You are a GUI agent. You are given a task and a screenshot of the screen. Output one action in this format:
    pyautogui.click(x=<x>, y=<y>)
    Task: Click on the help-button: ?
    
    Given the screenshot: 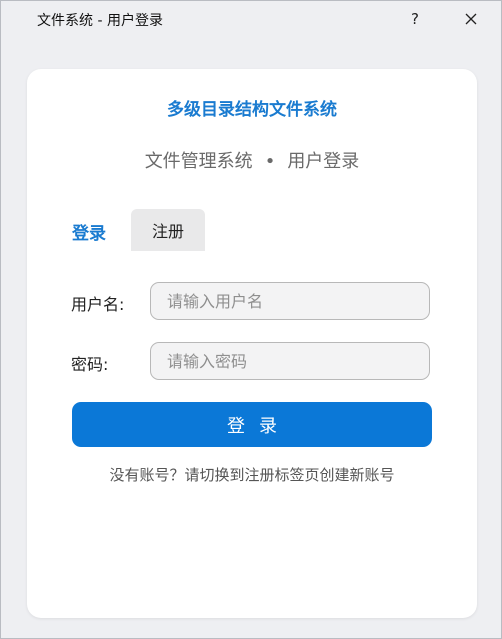 What is the action you would take?
    pyautogui.click(x=415, y=19)
    